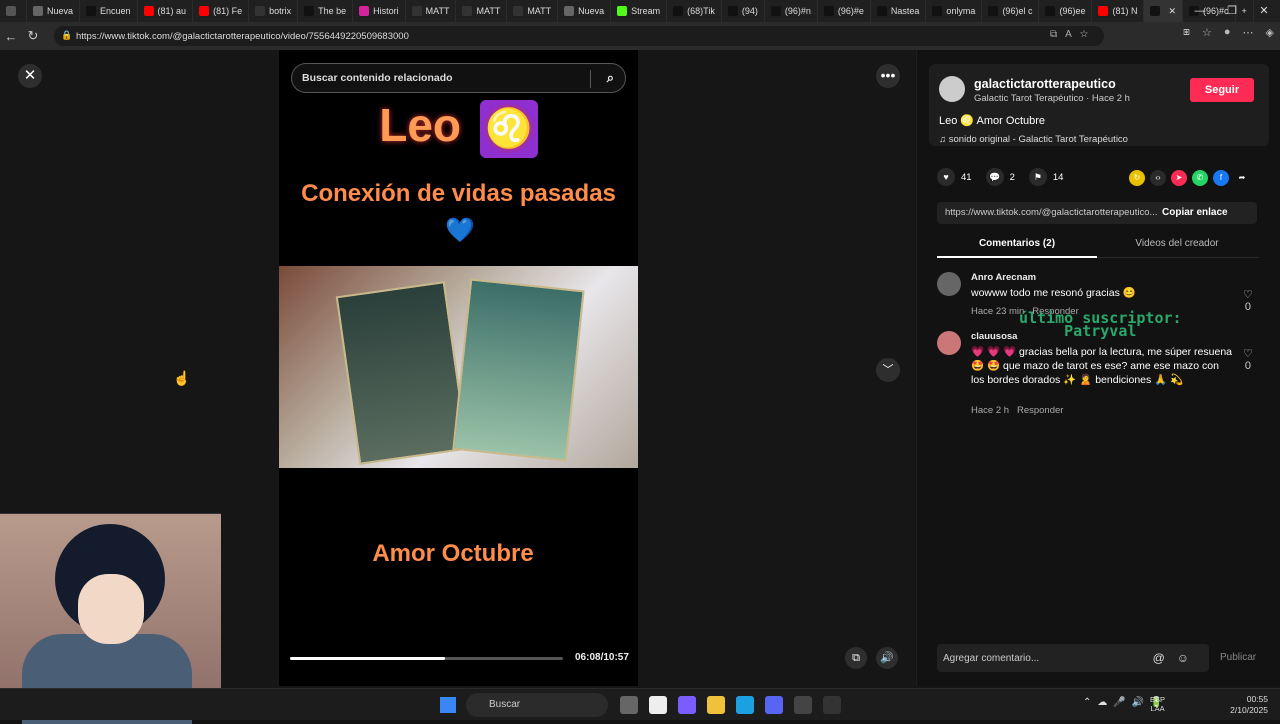 This screenshot has width=1280, height=724. What do you see at coordinates (774, 705) in the screenshot?
I see `discord-icon` at bounding box center [774, 705].